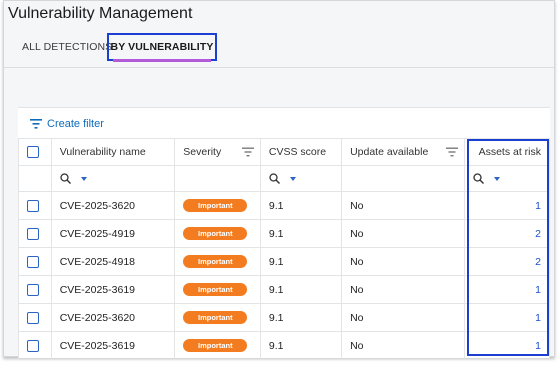  I want to click on table-row: CVE-2025-4918 Important 9.1 No 2, so click(284, 261).